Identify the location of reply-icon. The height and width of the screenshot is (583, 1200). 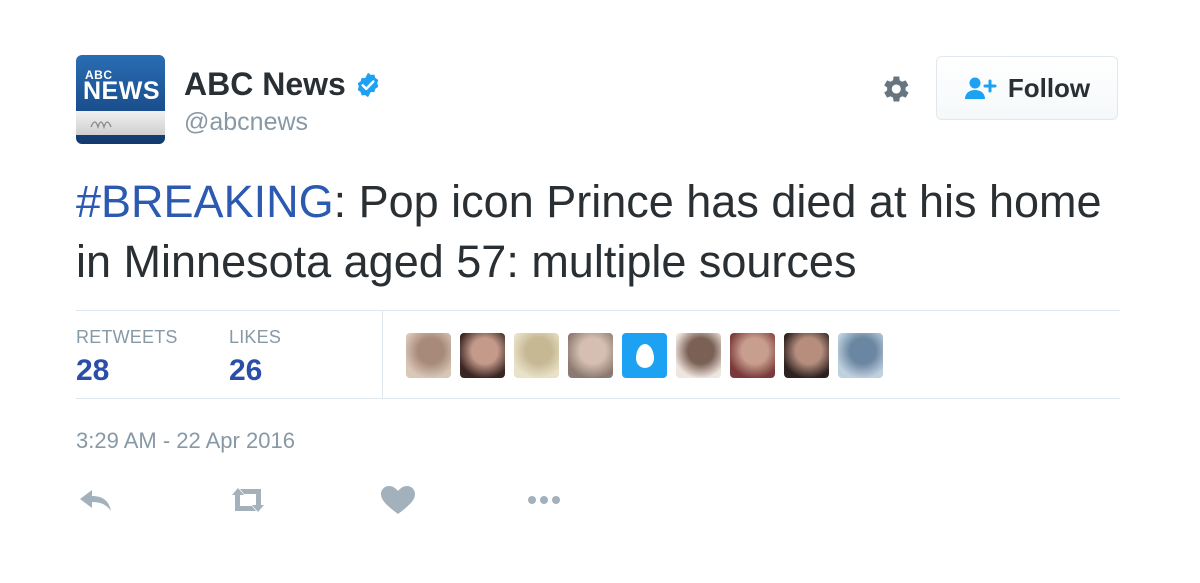
(96, 500).